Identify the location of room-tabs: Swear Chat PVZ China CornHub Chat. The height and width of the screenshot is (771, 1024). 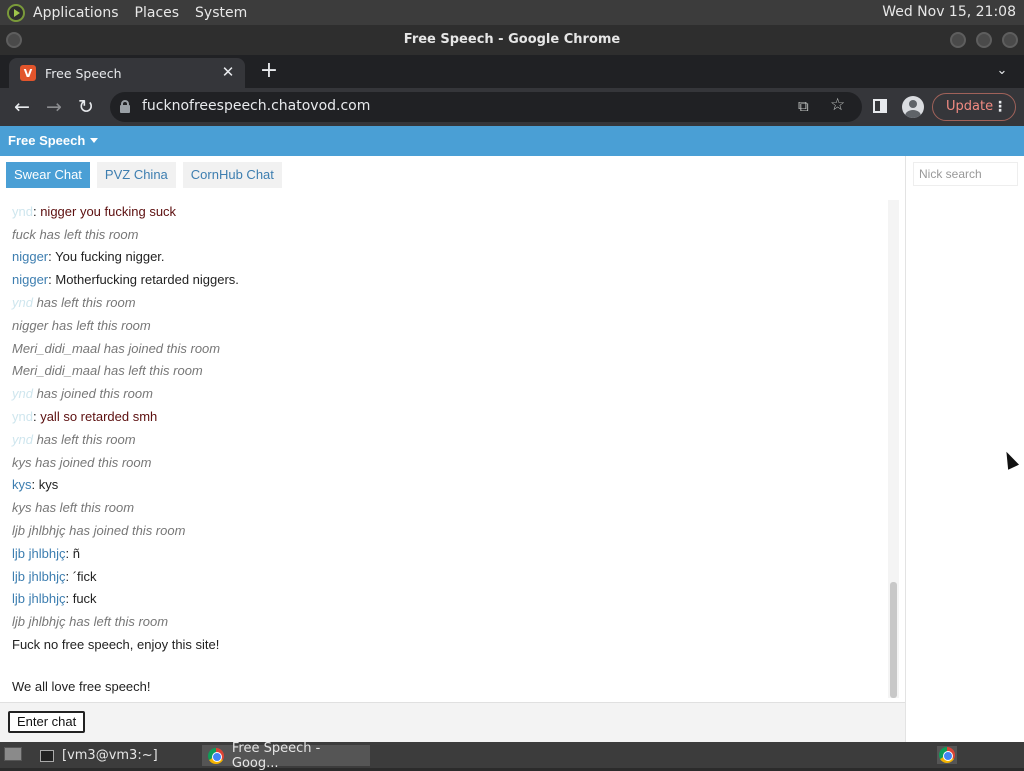
(147, 175).